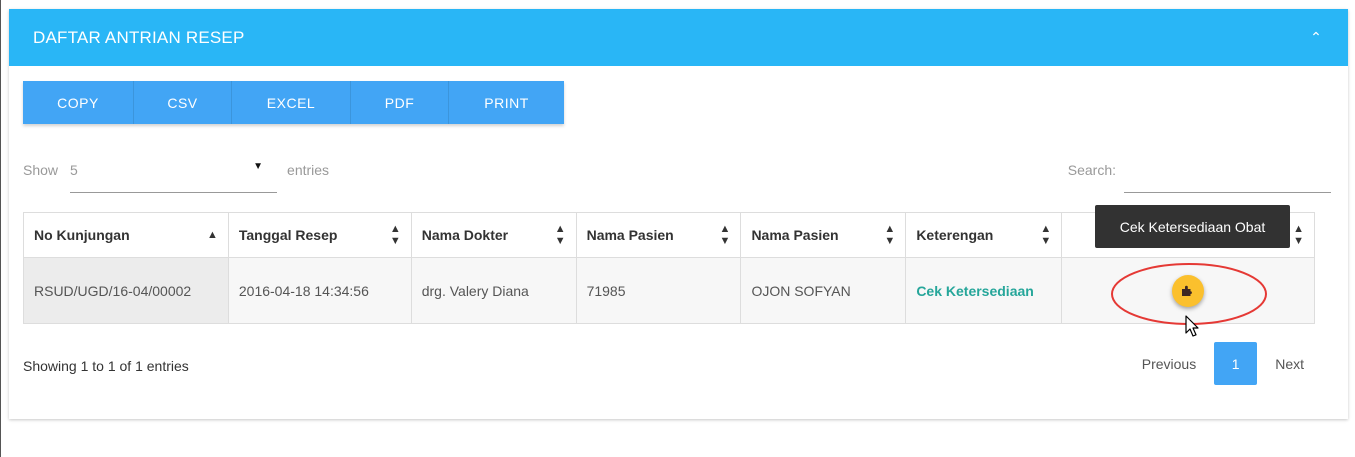  I want to click on cell-keterangan: Cek Ketersediaan, so click(984, 290).